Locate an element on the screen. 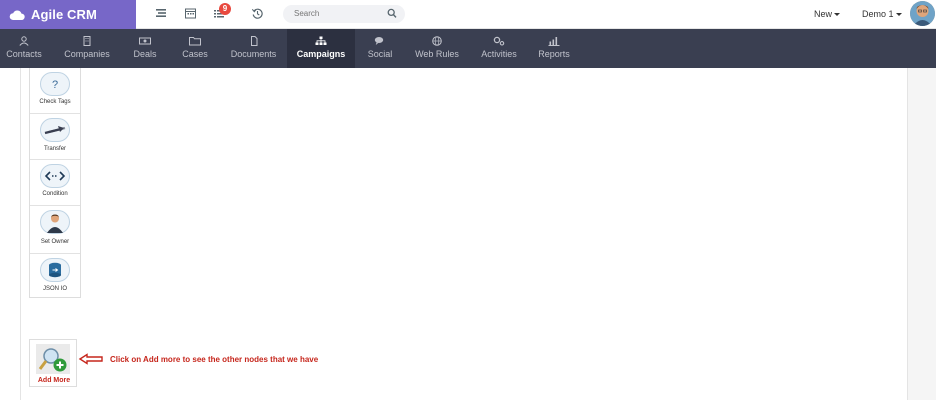 The image size is (936, 400). node-json-io: JSON IO is located at coordinates (55, 277).